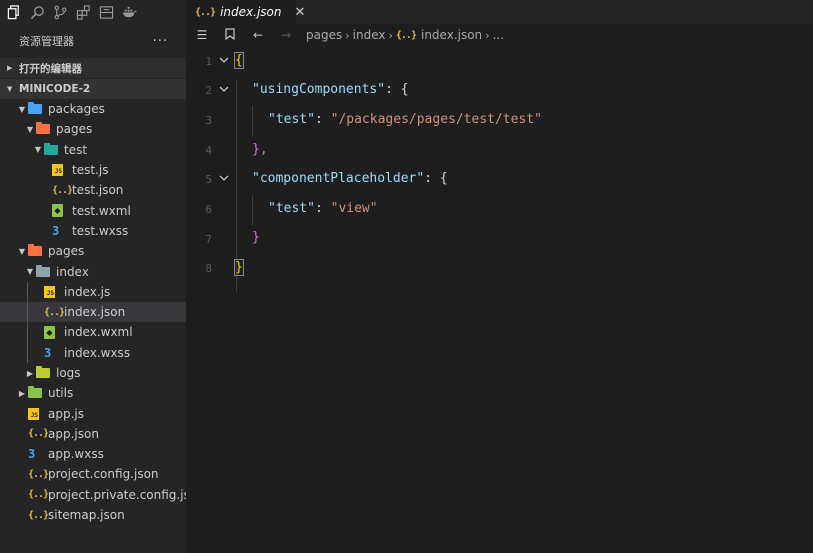 This screenshot has height=553, width=813. What do you see at coordinates (499, 239) in the screenshot?
I see `gutter-line: 7` at bounding box center [499, 239].